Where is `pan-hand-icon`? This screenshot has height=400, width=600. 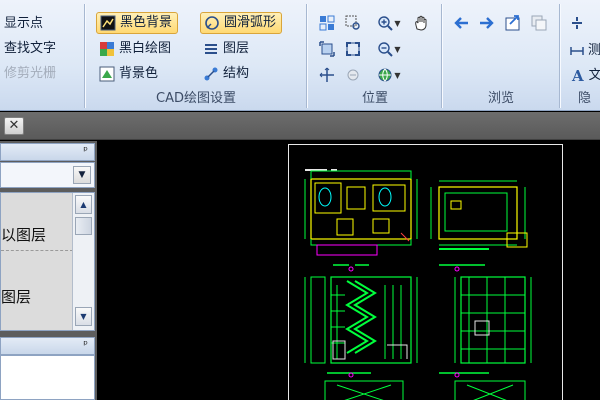 pan-hand-icon is located at coordinates (421, 23).